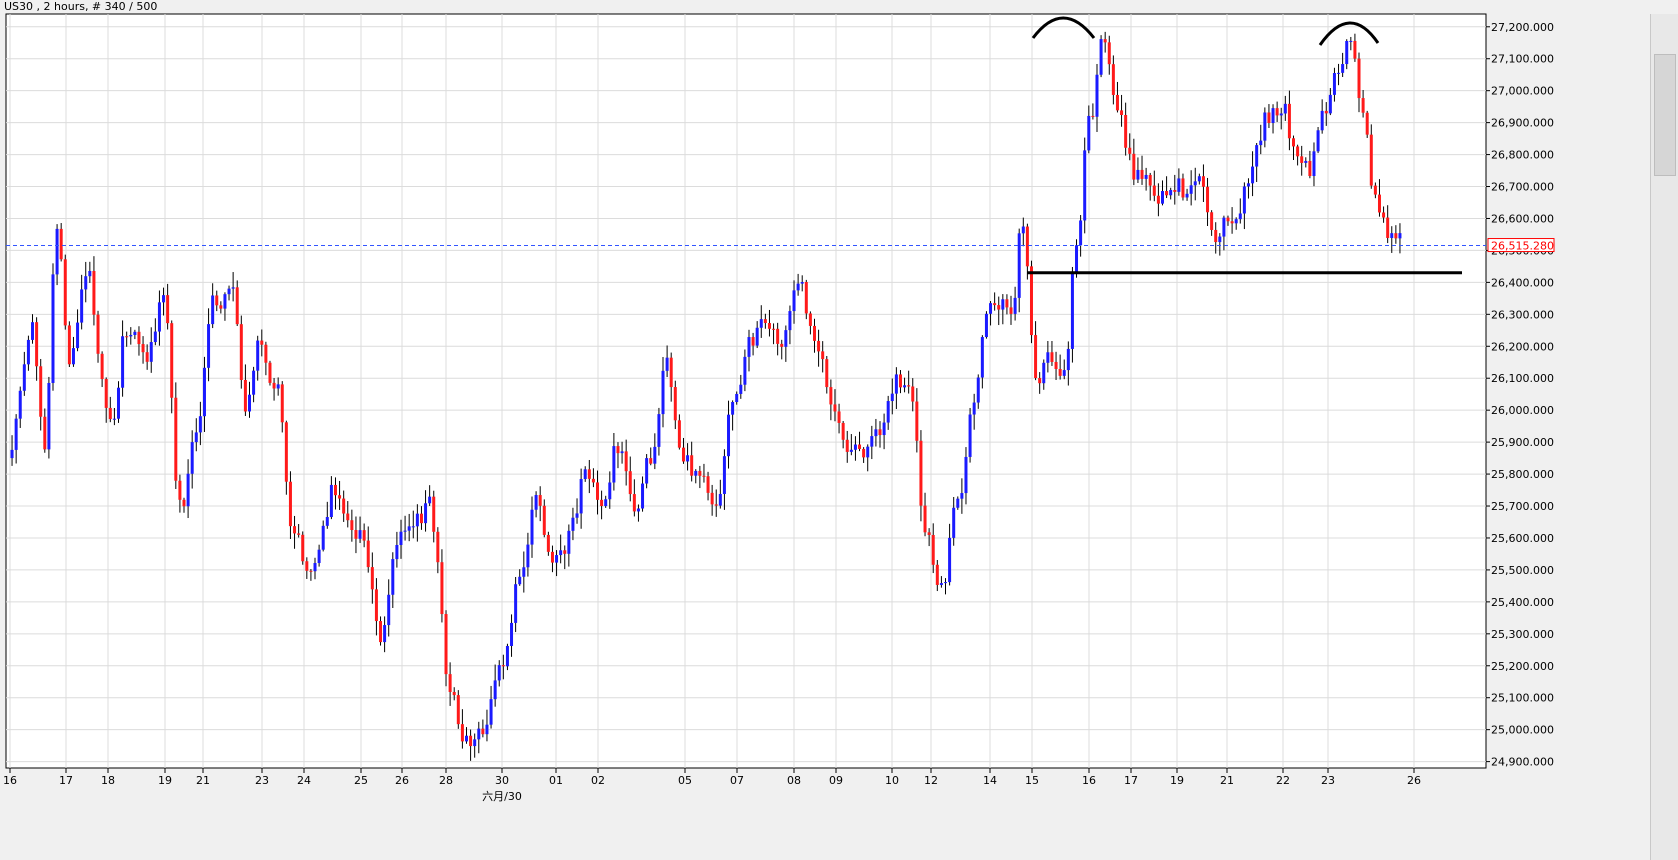 This screenshot has height=860, width=1678. I want to click on x-tick-label: 02, so click(598, 780).